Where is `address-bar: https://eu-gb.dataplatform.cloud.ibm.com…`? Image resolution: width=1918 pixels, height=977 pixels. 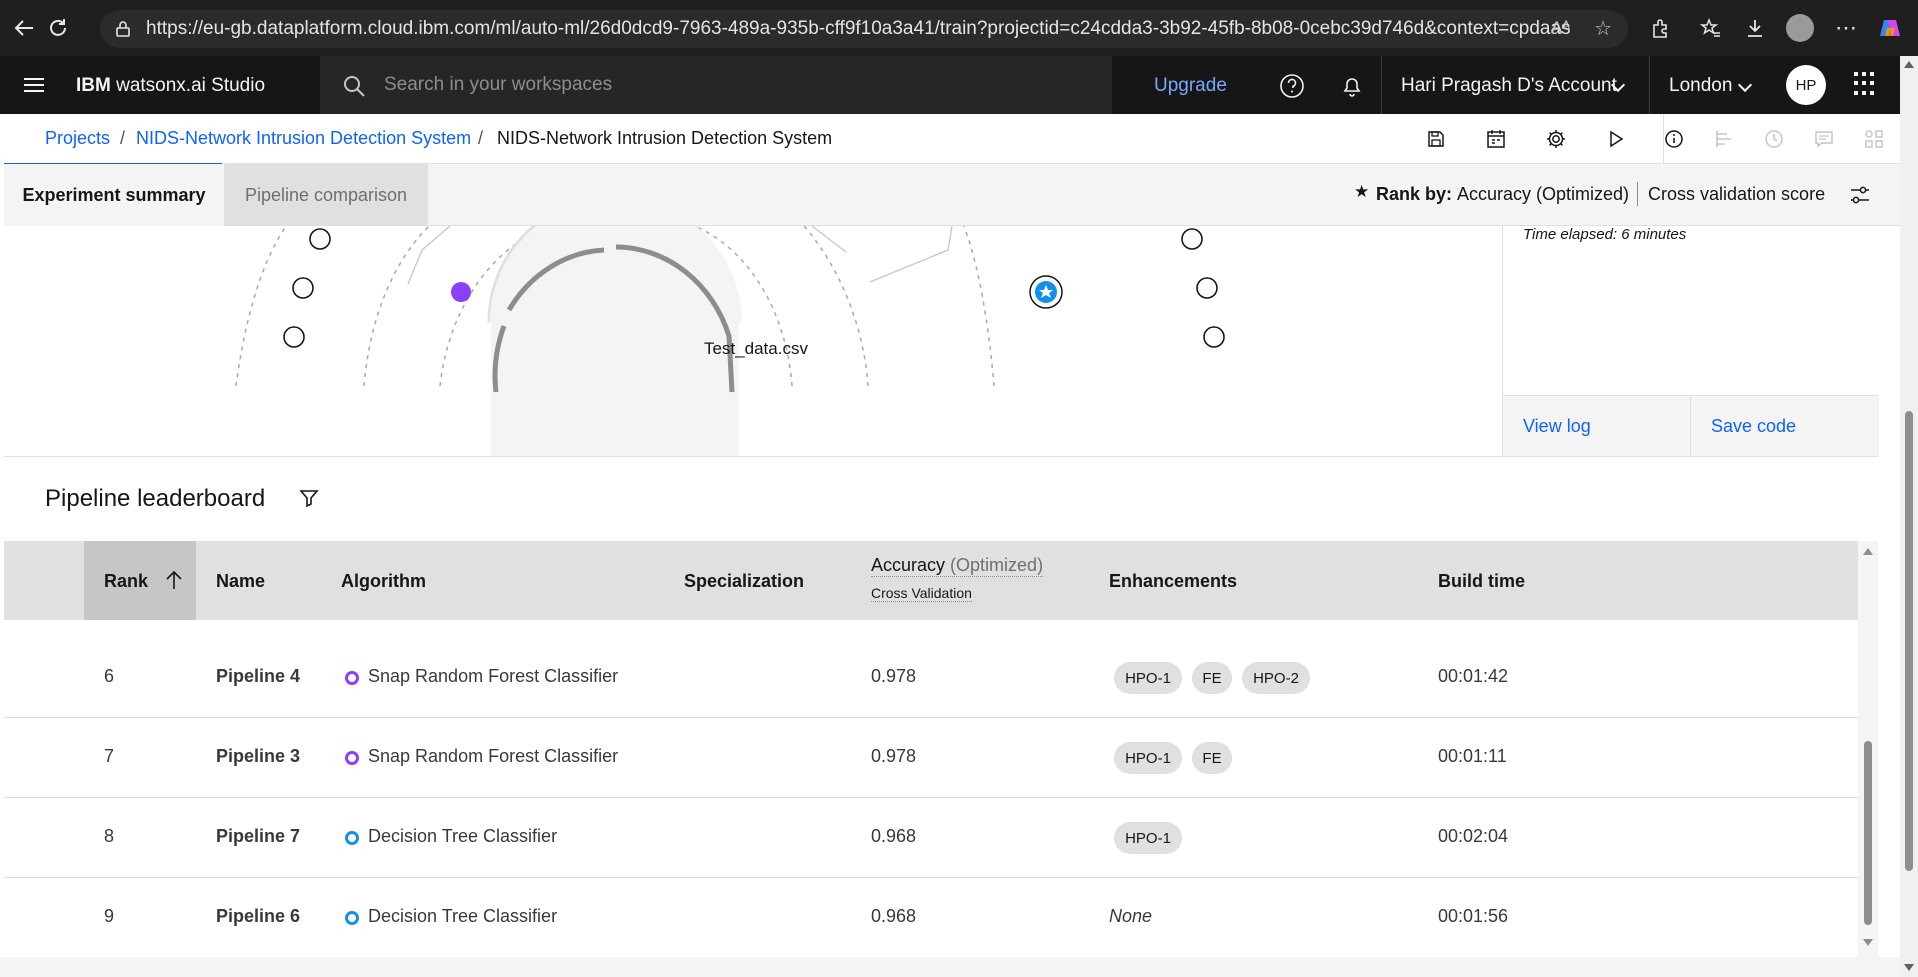 address-bar: https://eu-gb.dataplatform.cloud.ibm.com… is located at coordinates (864, 29).